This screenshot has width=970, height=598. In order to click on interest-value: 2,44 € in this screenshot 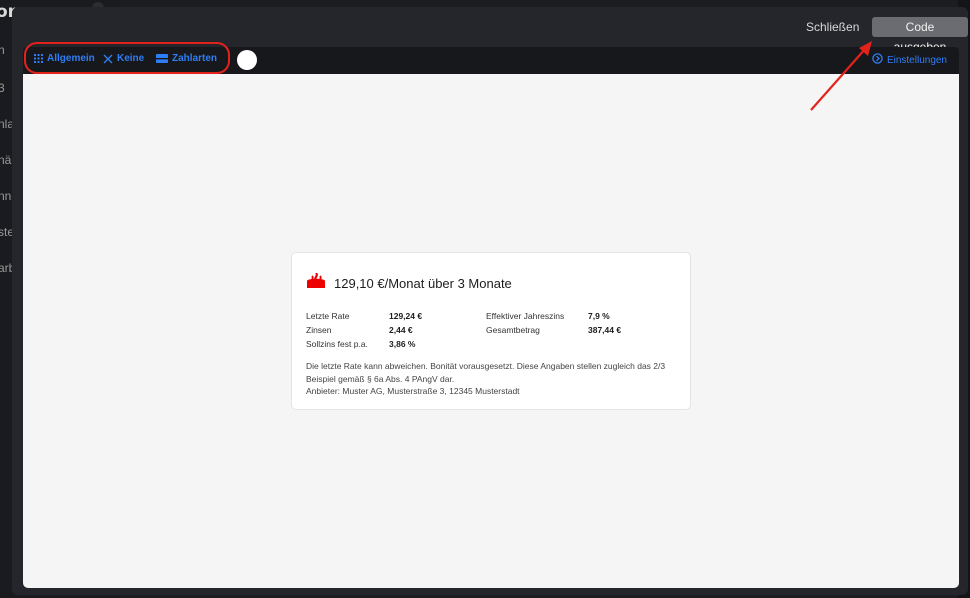, I will do `click(401, 330)`.